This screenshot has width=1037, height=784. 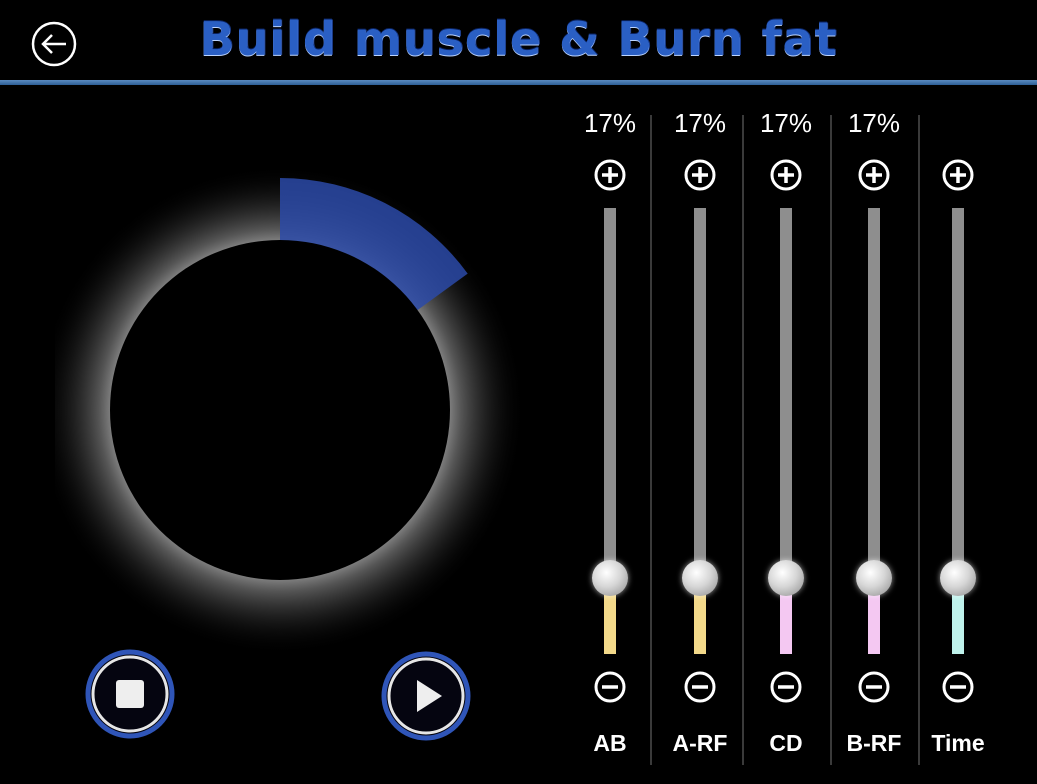 I want to click on channel-ab: 17% AB, so click(x=610, y=440).